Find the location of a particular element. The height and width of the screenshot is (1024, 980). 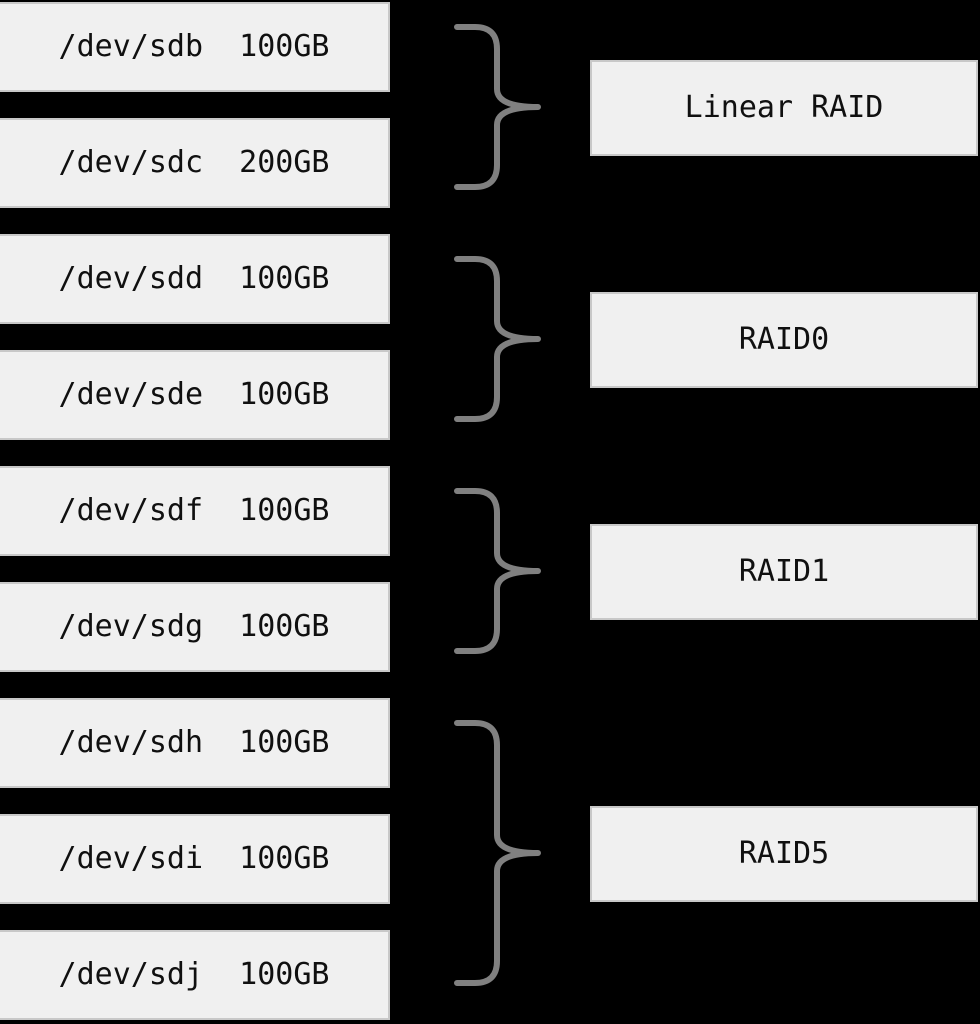

disk-box-sdg: /dev/sdg 100GB is located at coordinates (195, 627).